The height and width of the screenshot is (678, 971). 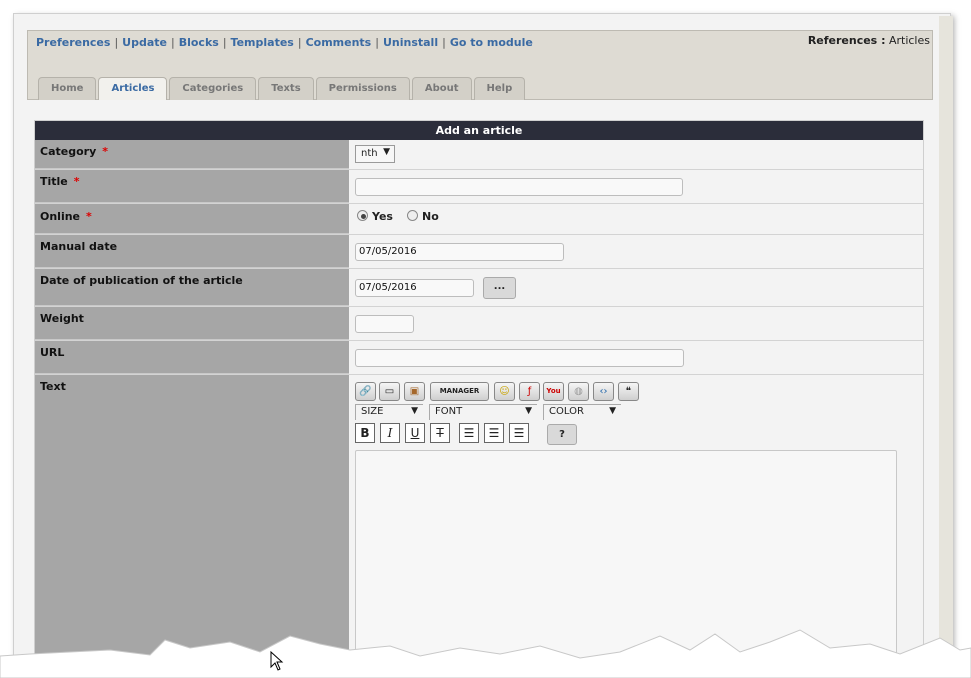 What do you see at coordinates (909, 40) in the screenshot?
I see `references-value: Articles` at bounding box center [909, 40].